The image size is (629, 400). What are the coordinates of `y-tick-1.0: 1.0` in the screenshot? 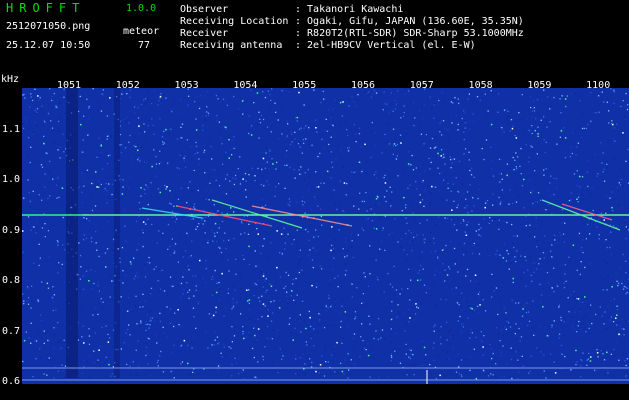 It's located at (11, 180).